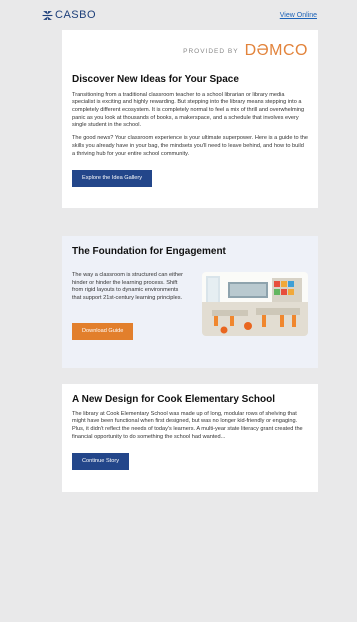 Image resolution: width=357 pixels, height=622 pixels. I want to click on top-bar: CASBO View Online, so click(178, 15).